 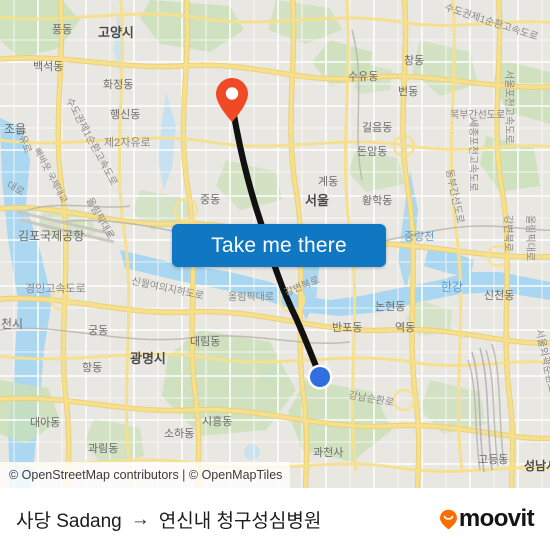 I want to click on map-label: 제2자유로, so click(x=127, y=142).